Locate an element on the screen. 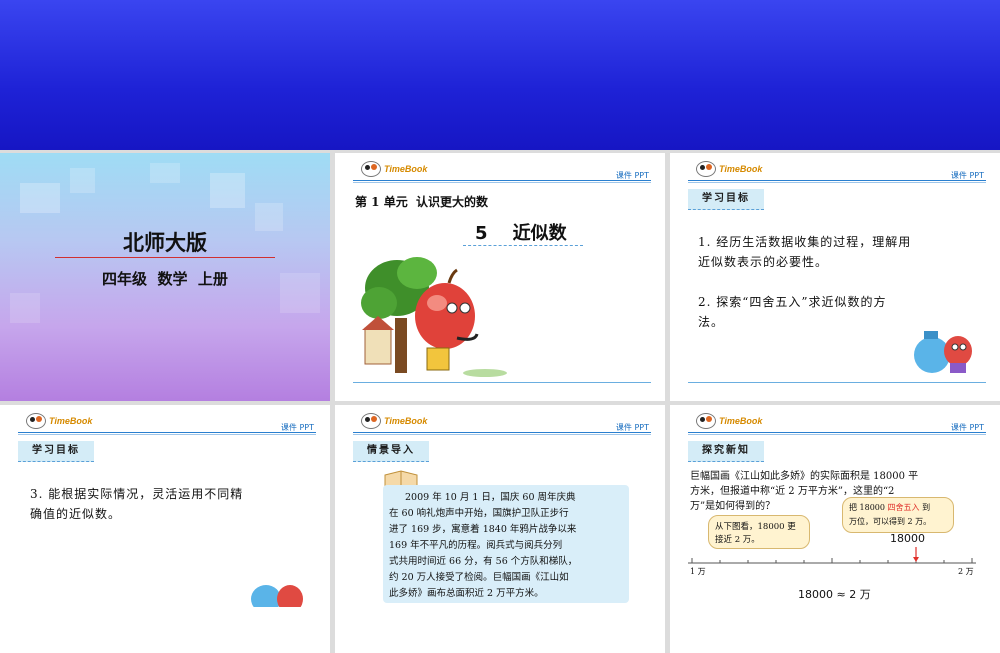 This screenshot has height=653, width=1000. speech-bubble-left: 从下图看，18000 更 接近 2 万。 is located at coordinates (759, 532).